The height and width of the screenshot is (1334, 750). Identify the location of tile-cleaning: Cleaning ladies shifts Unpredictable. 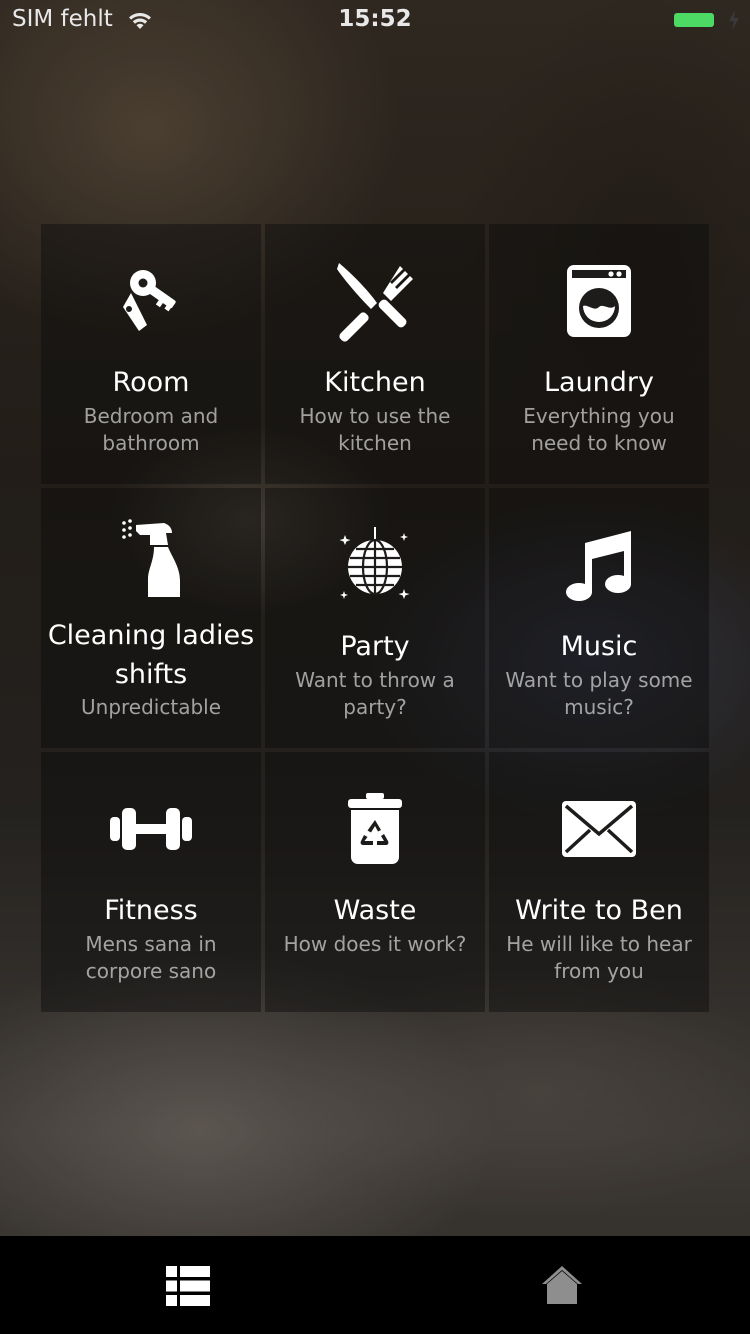
(151, 618).